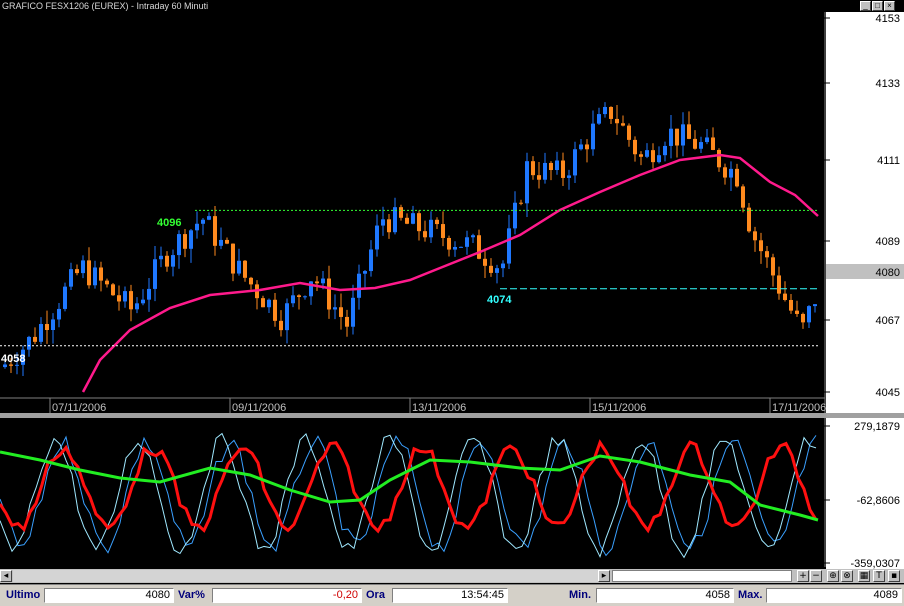 Image resolution: width=904 pixels, height=606 pixels. Describe the element at coordinates (23, 595) in the screenshot. I see `last-price-label: Ultimo` at that location.